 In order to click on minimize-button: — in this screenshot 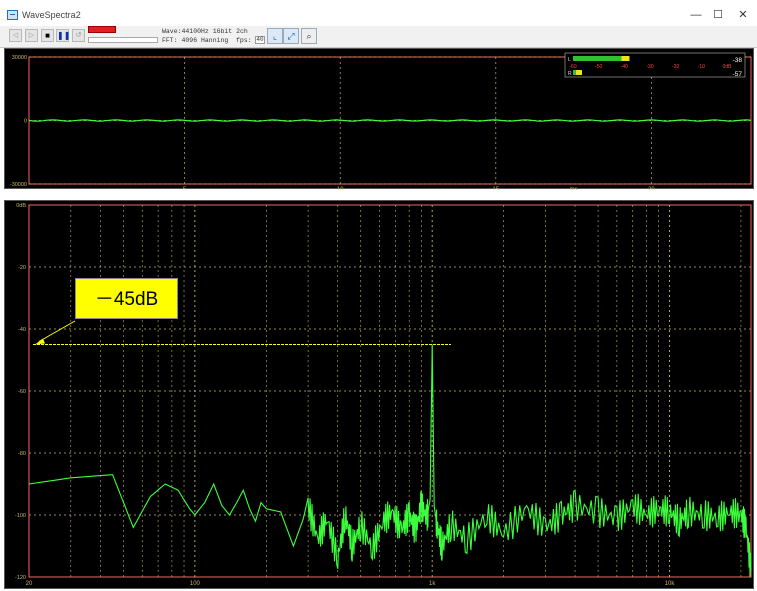, I will do `click(696, 15)`.